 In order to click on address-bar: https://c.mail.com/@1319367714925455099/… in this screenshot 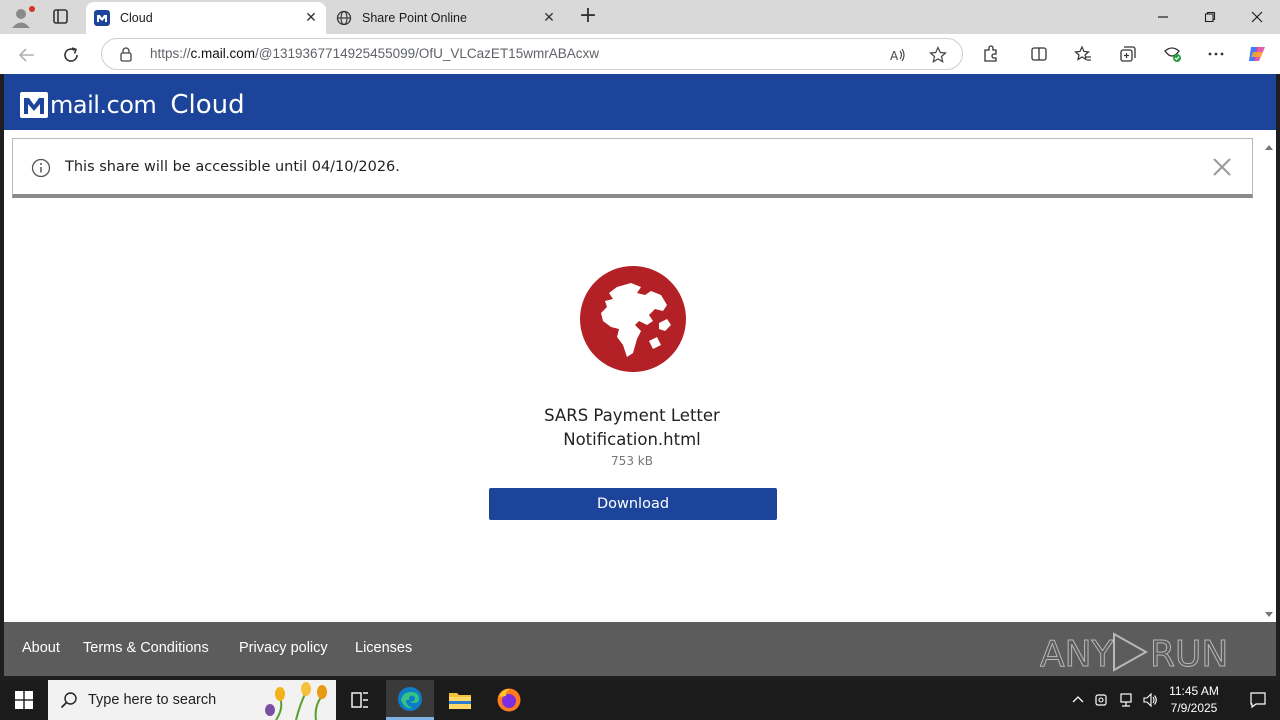, I will do `click(532, 54)`.